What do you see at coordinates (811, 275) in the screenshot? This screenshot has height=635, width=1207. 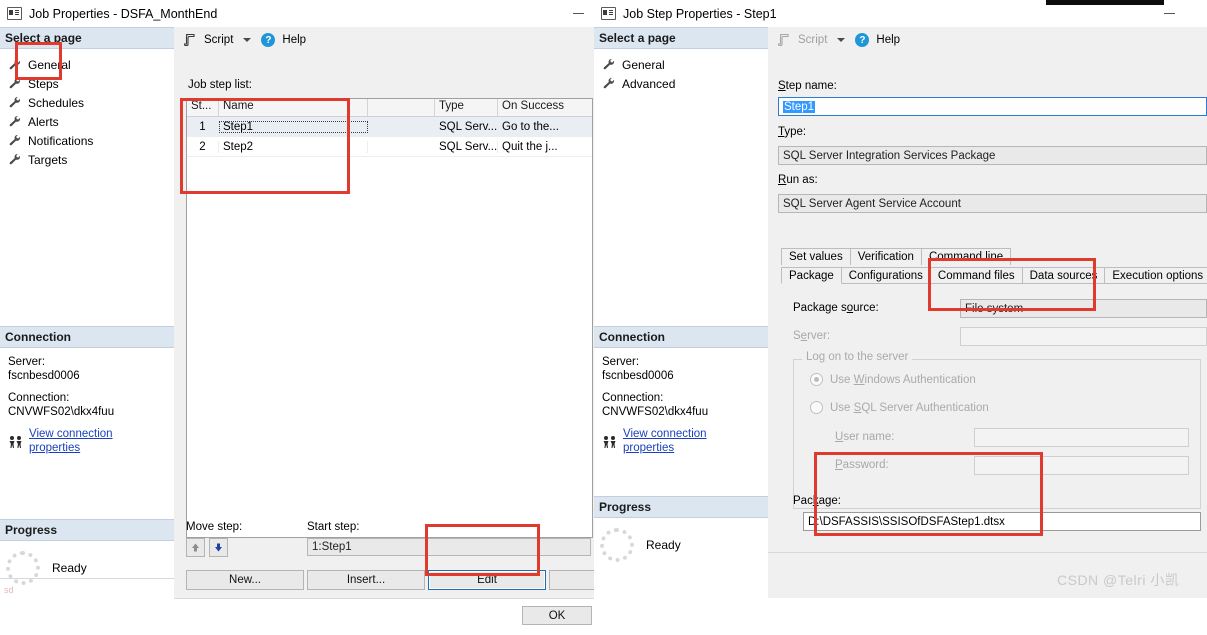 I see `tab-package: Package` at bounding box center [811, 275].